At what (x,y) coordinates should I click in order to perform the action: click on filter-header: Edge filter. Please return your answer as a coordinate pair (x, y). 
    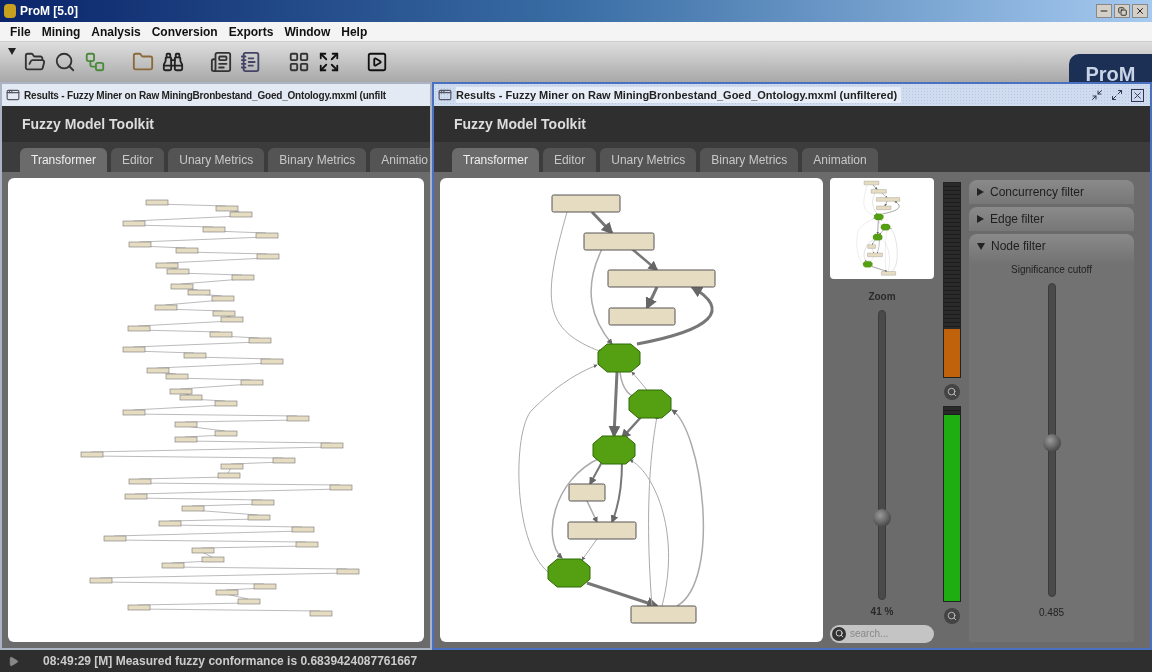
    Looking at the image, I should click on (1051, 219).